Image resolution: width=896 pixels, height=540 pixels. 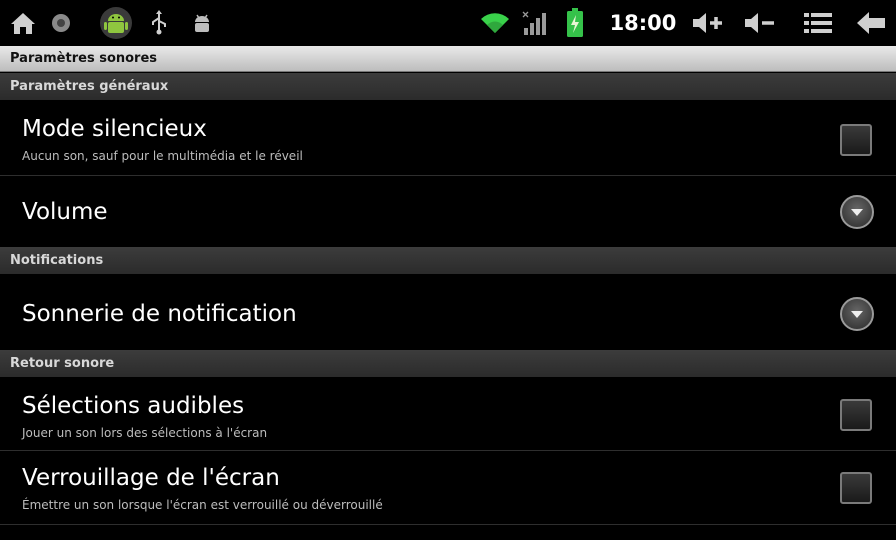 What do you see at coordinates (61, 23) in the screenshot?
I see `notification-dot-icon` at bounding box center [61, 23].